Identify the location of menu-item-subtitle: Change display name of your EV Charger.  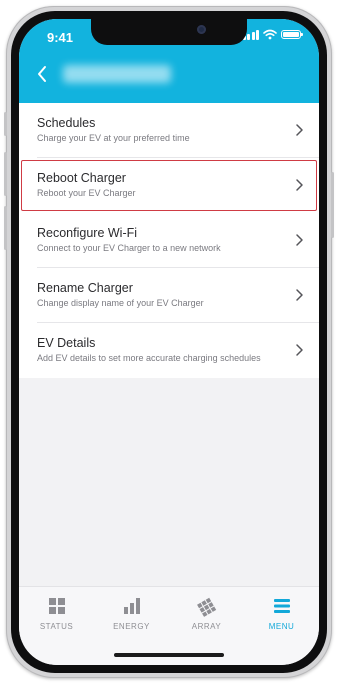
(120, 303).